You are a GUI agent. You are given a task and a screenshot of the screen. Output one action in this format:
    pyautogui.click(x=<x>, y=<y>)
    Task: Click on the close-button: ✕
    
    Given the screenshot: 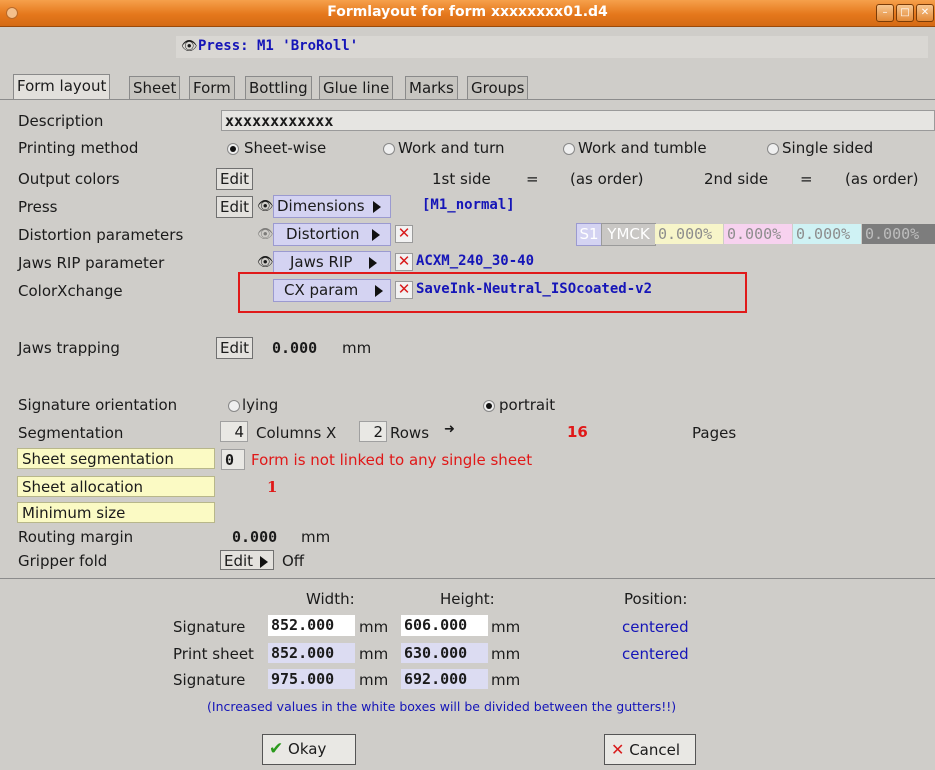 What is the action you would take?
    pyautogui.click(x=925, y=13)
    